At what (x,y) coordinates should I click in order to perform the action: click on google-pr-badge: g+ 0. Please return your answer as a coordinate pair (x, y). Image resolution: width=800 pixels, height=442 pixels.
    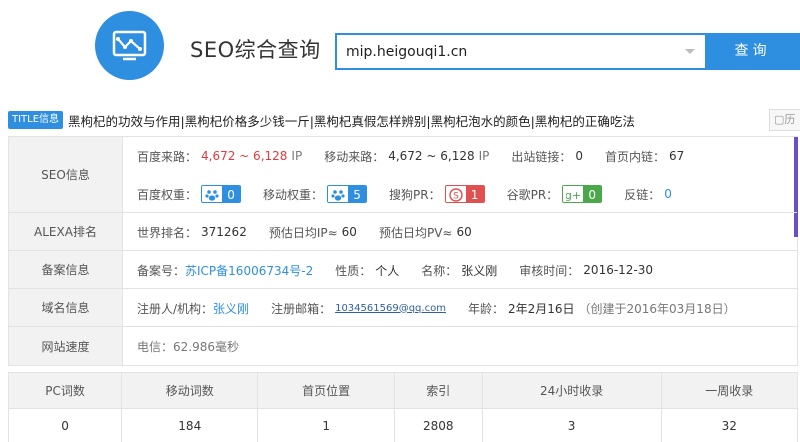
    Looking at the image, I should click on (582, 194).